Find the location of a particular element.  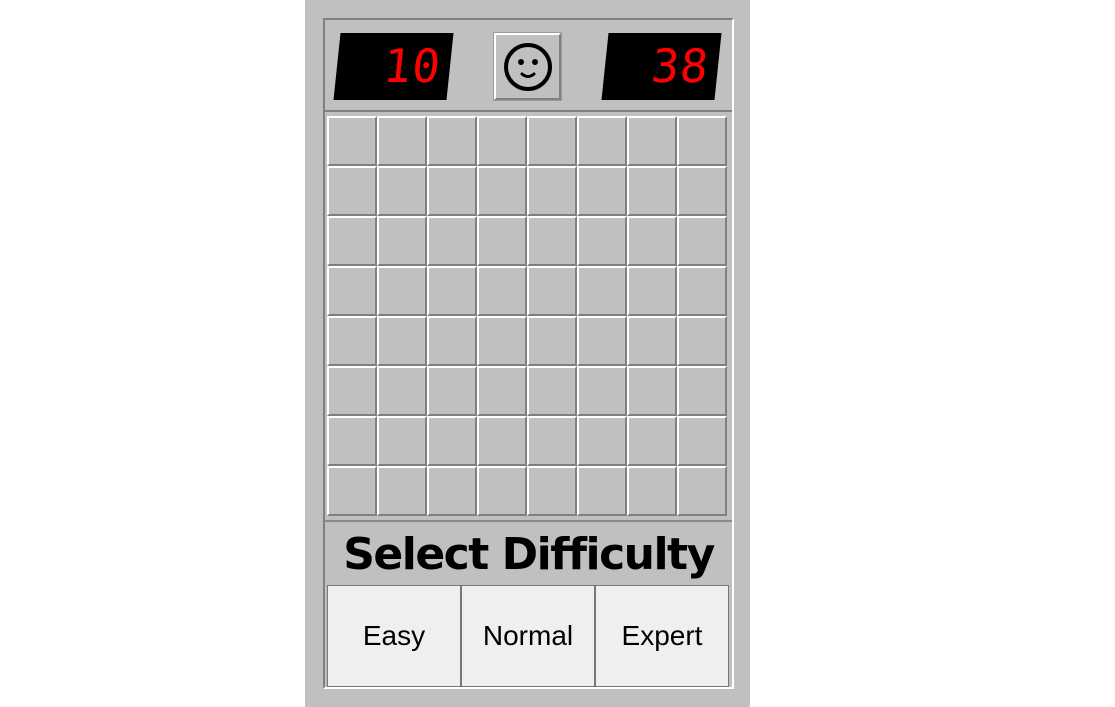

easy-button: Easy is located at coordinates (394, 636).